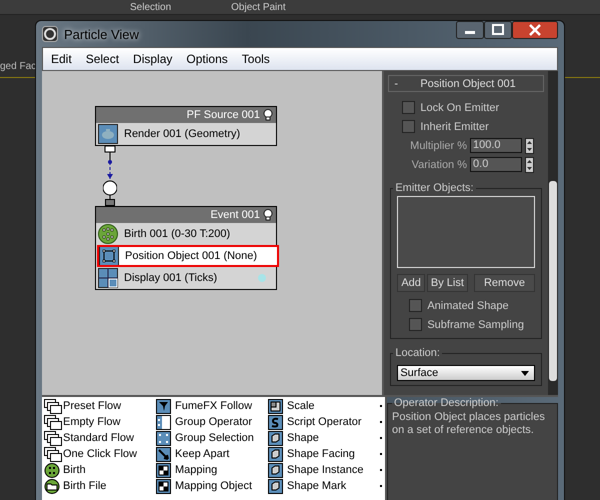  What do you see at coordinates (108, 134) in the screenshot?
I see `teapot-icon` at bounding box center [108, 134].